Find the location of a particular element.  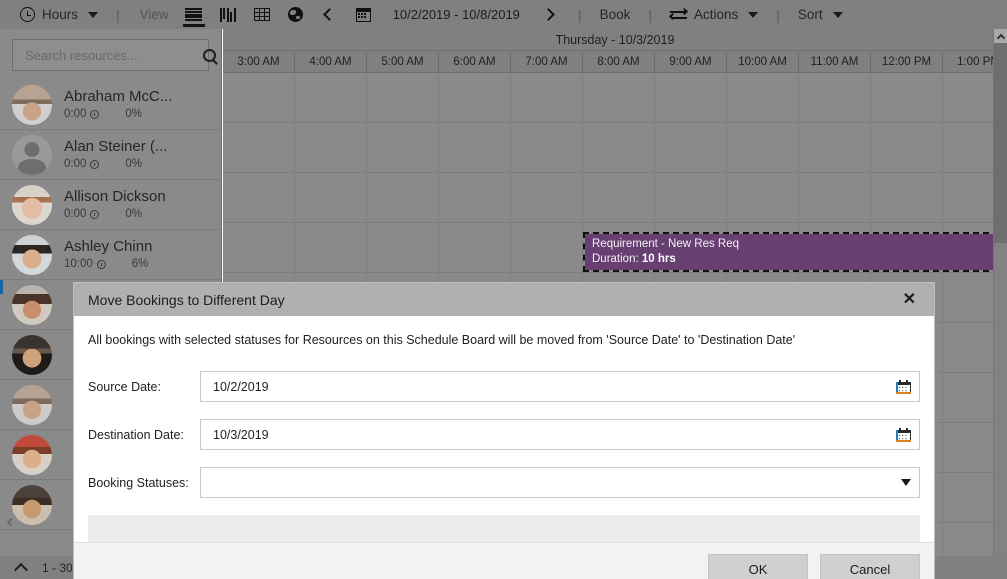

resource-row: Abraham McC... 0:00 0% is located at coordinates (110, 105).